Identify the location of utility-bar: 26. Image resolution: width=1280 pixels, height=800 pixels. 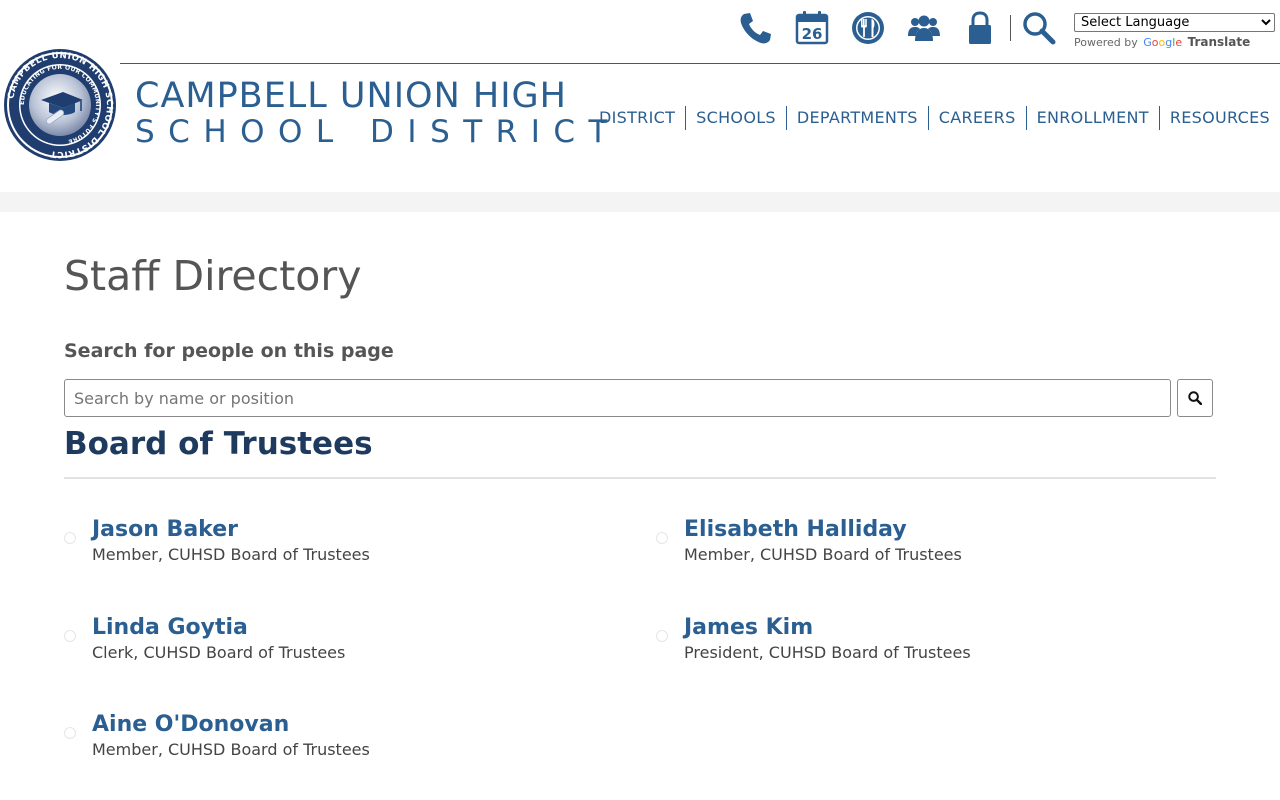
(905, 28).